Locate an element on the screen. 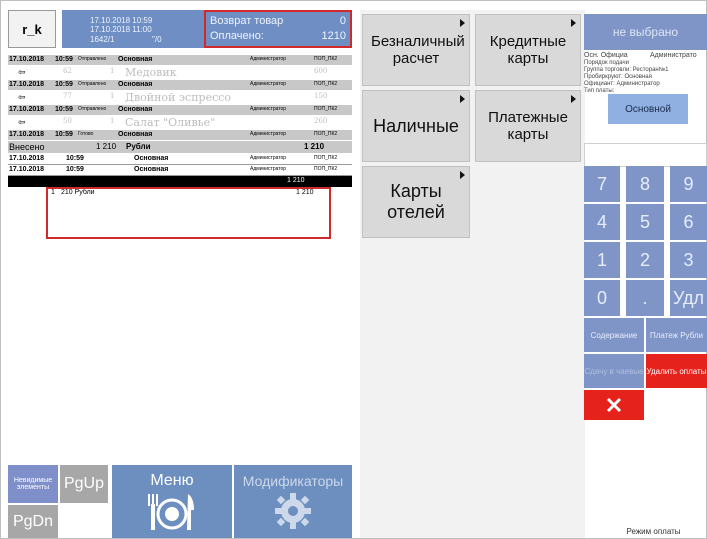  payment-button-credit: Кредитные карты is located at coordinates (528, 50).